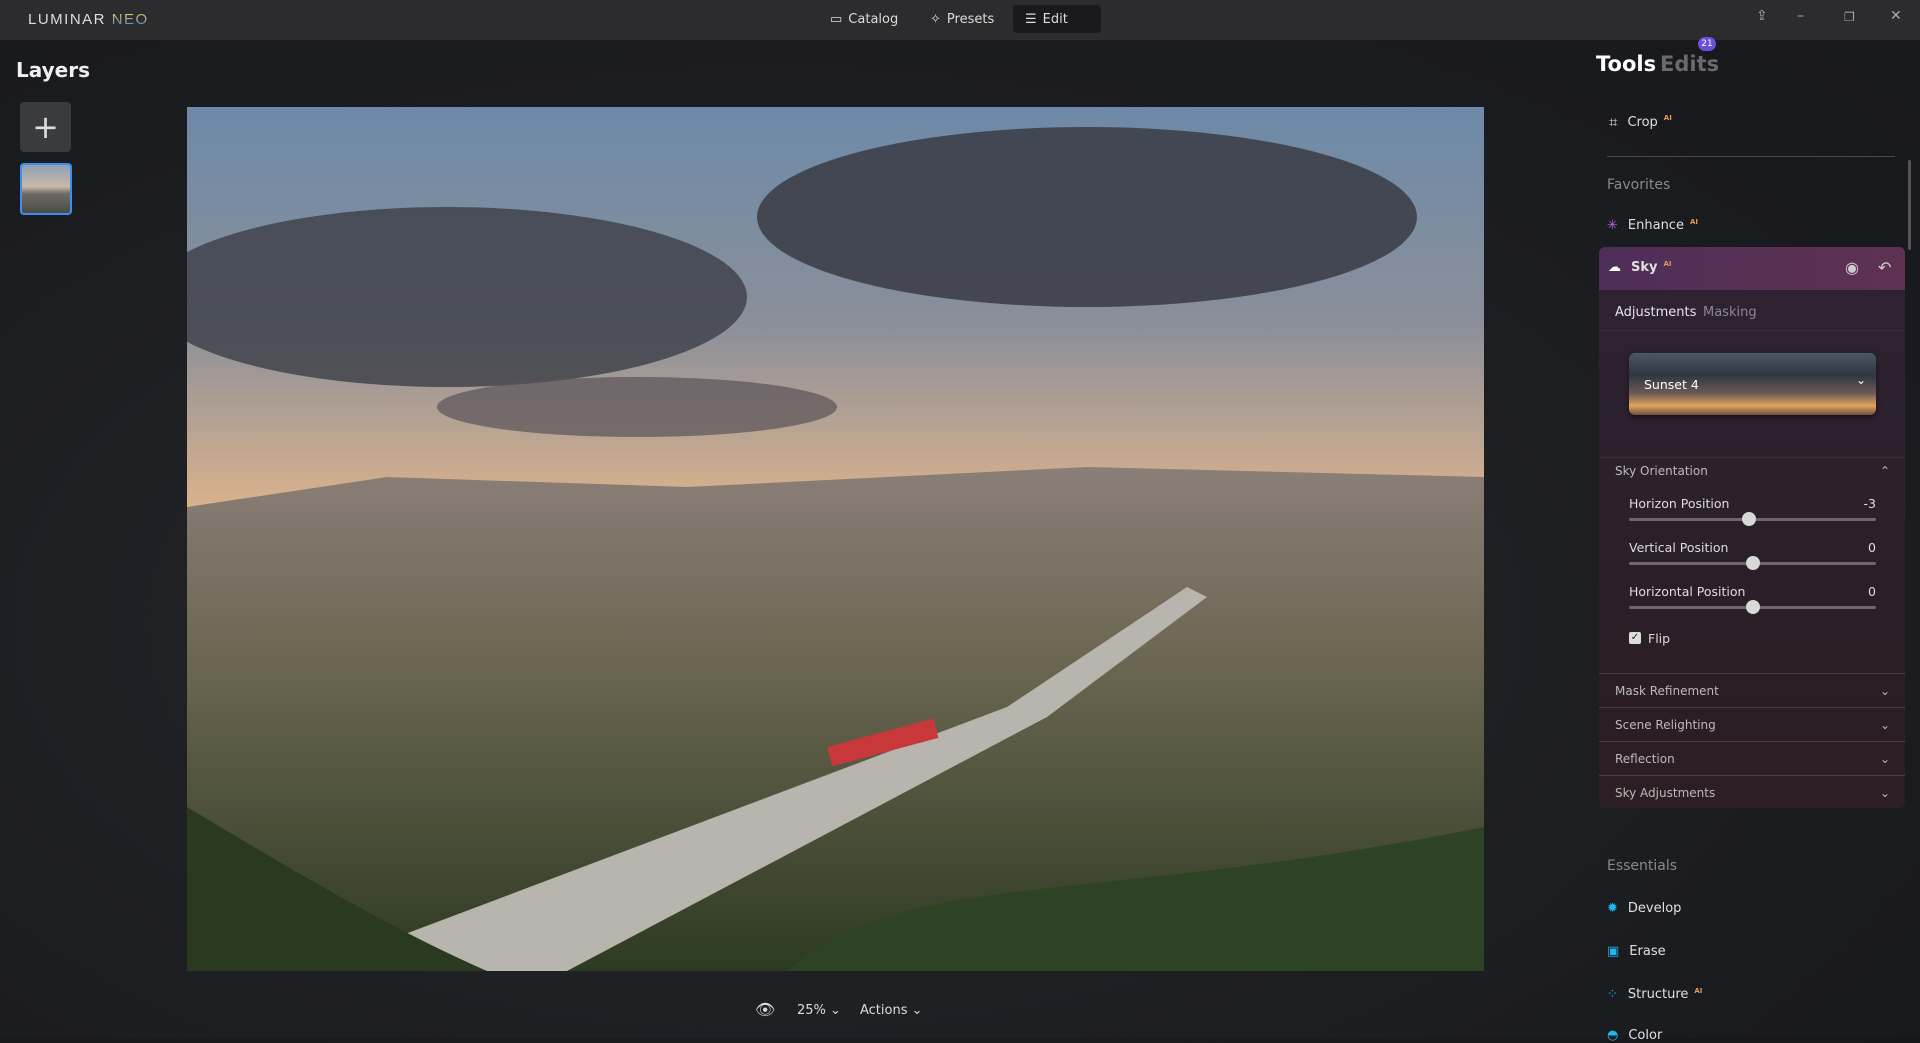  I want to click on tab-label: Catalog, so click(873, 19).